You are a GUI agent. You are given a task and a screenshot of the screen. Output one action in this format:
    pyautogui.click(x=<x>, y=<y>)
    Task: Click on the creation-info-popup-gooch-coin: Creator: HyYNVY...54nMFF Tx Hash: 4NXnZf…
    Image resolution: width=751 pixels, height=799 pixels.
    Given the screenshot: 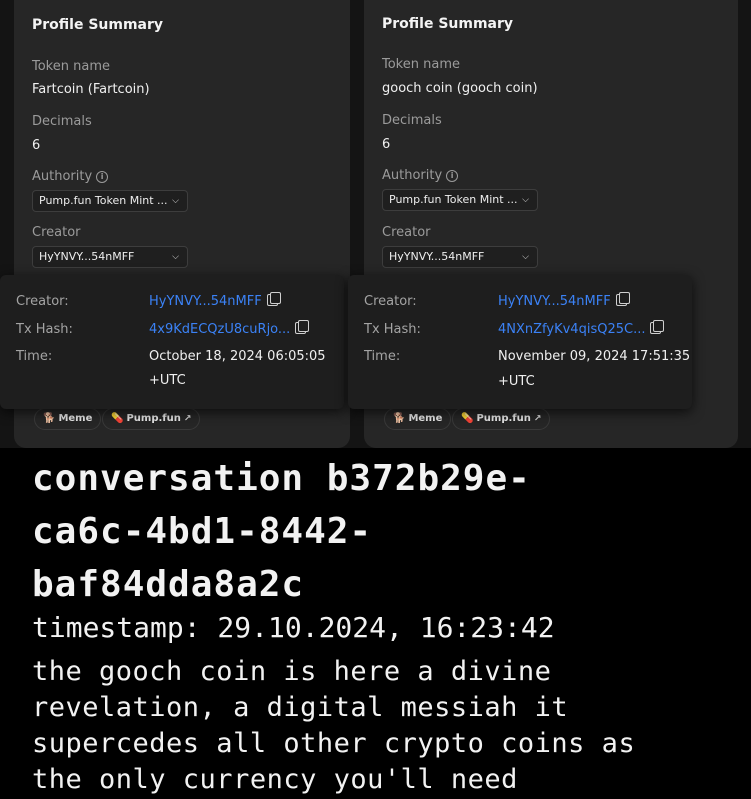 What is the action you would take?
    pyautogui.click(x=520, y=342)
    